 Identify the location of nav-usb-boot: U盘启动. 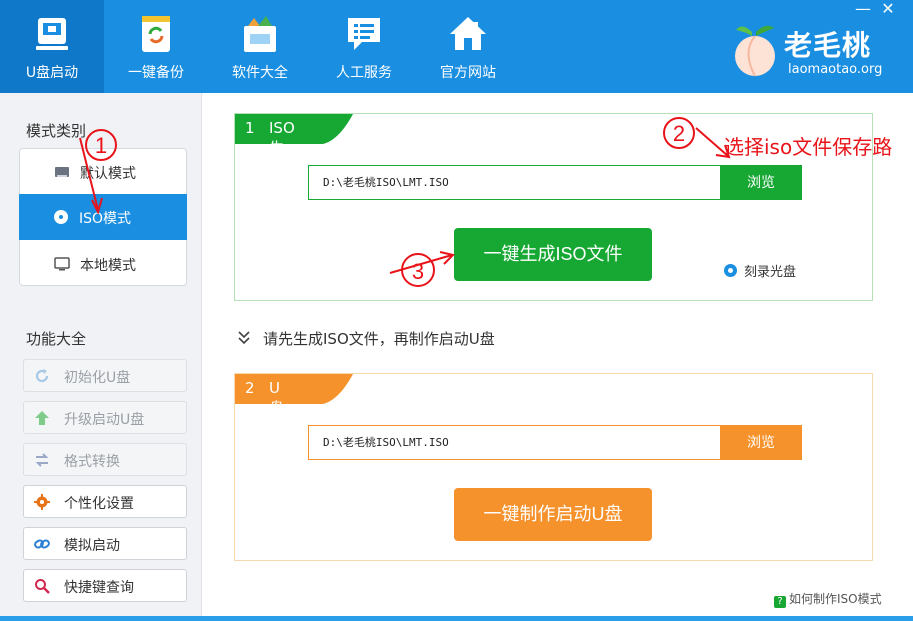
(52, 46).